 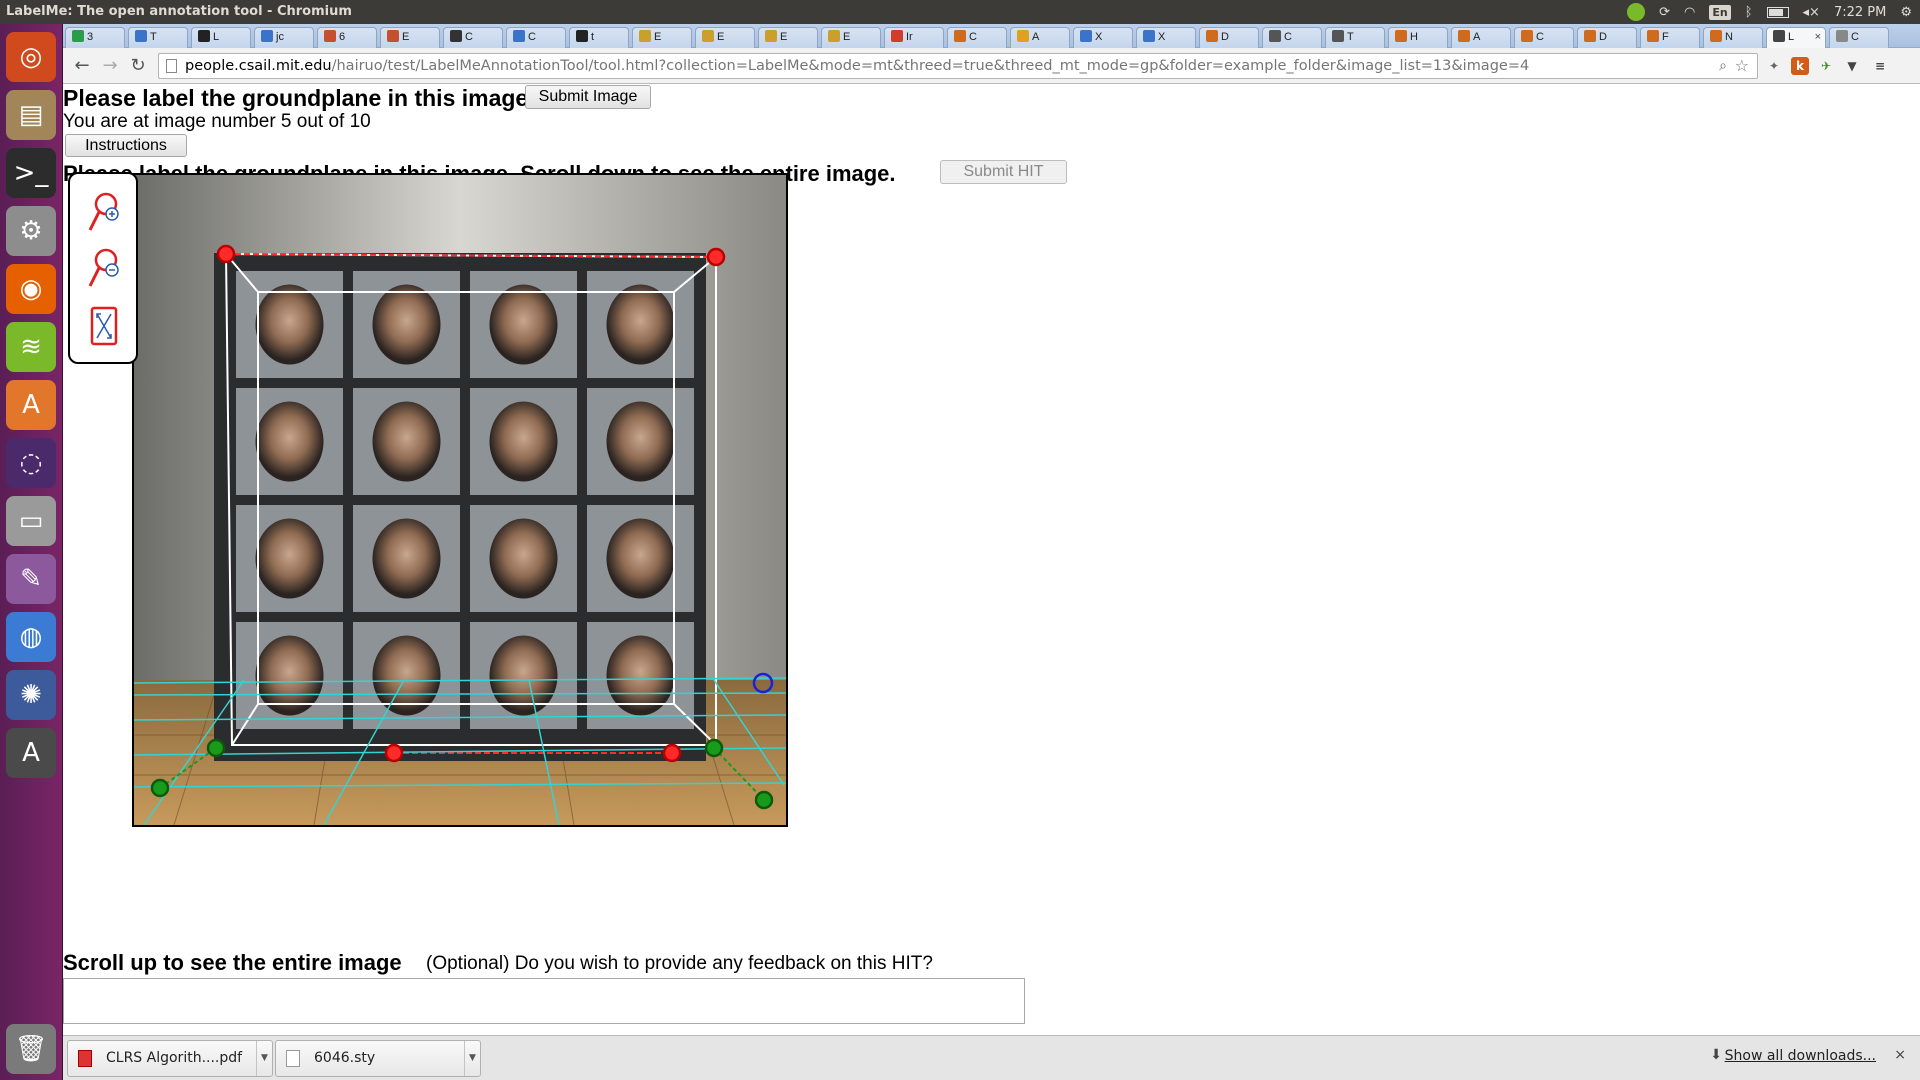 I want to click on submit-image-button: Submit Image, so click(x=588, y=97).